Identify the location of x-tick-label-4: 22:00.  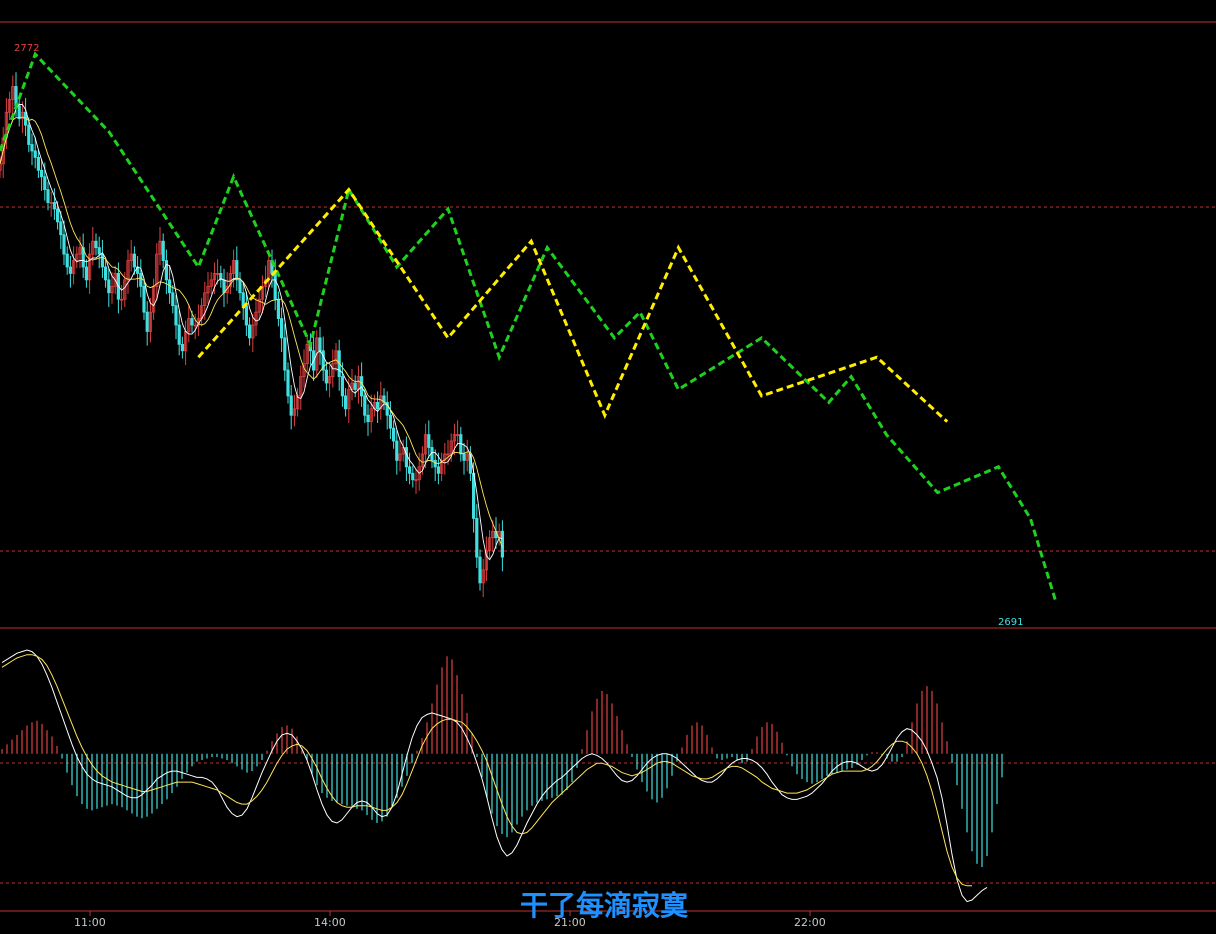
(810, 922).